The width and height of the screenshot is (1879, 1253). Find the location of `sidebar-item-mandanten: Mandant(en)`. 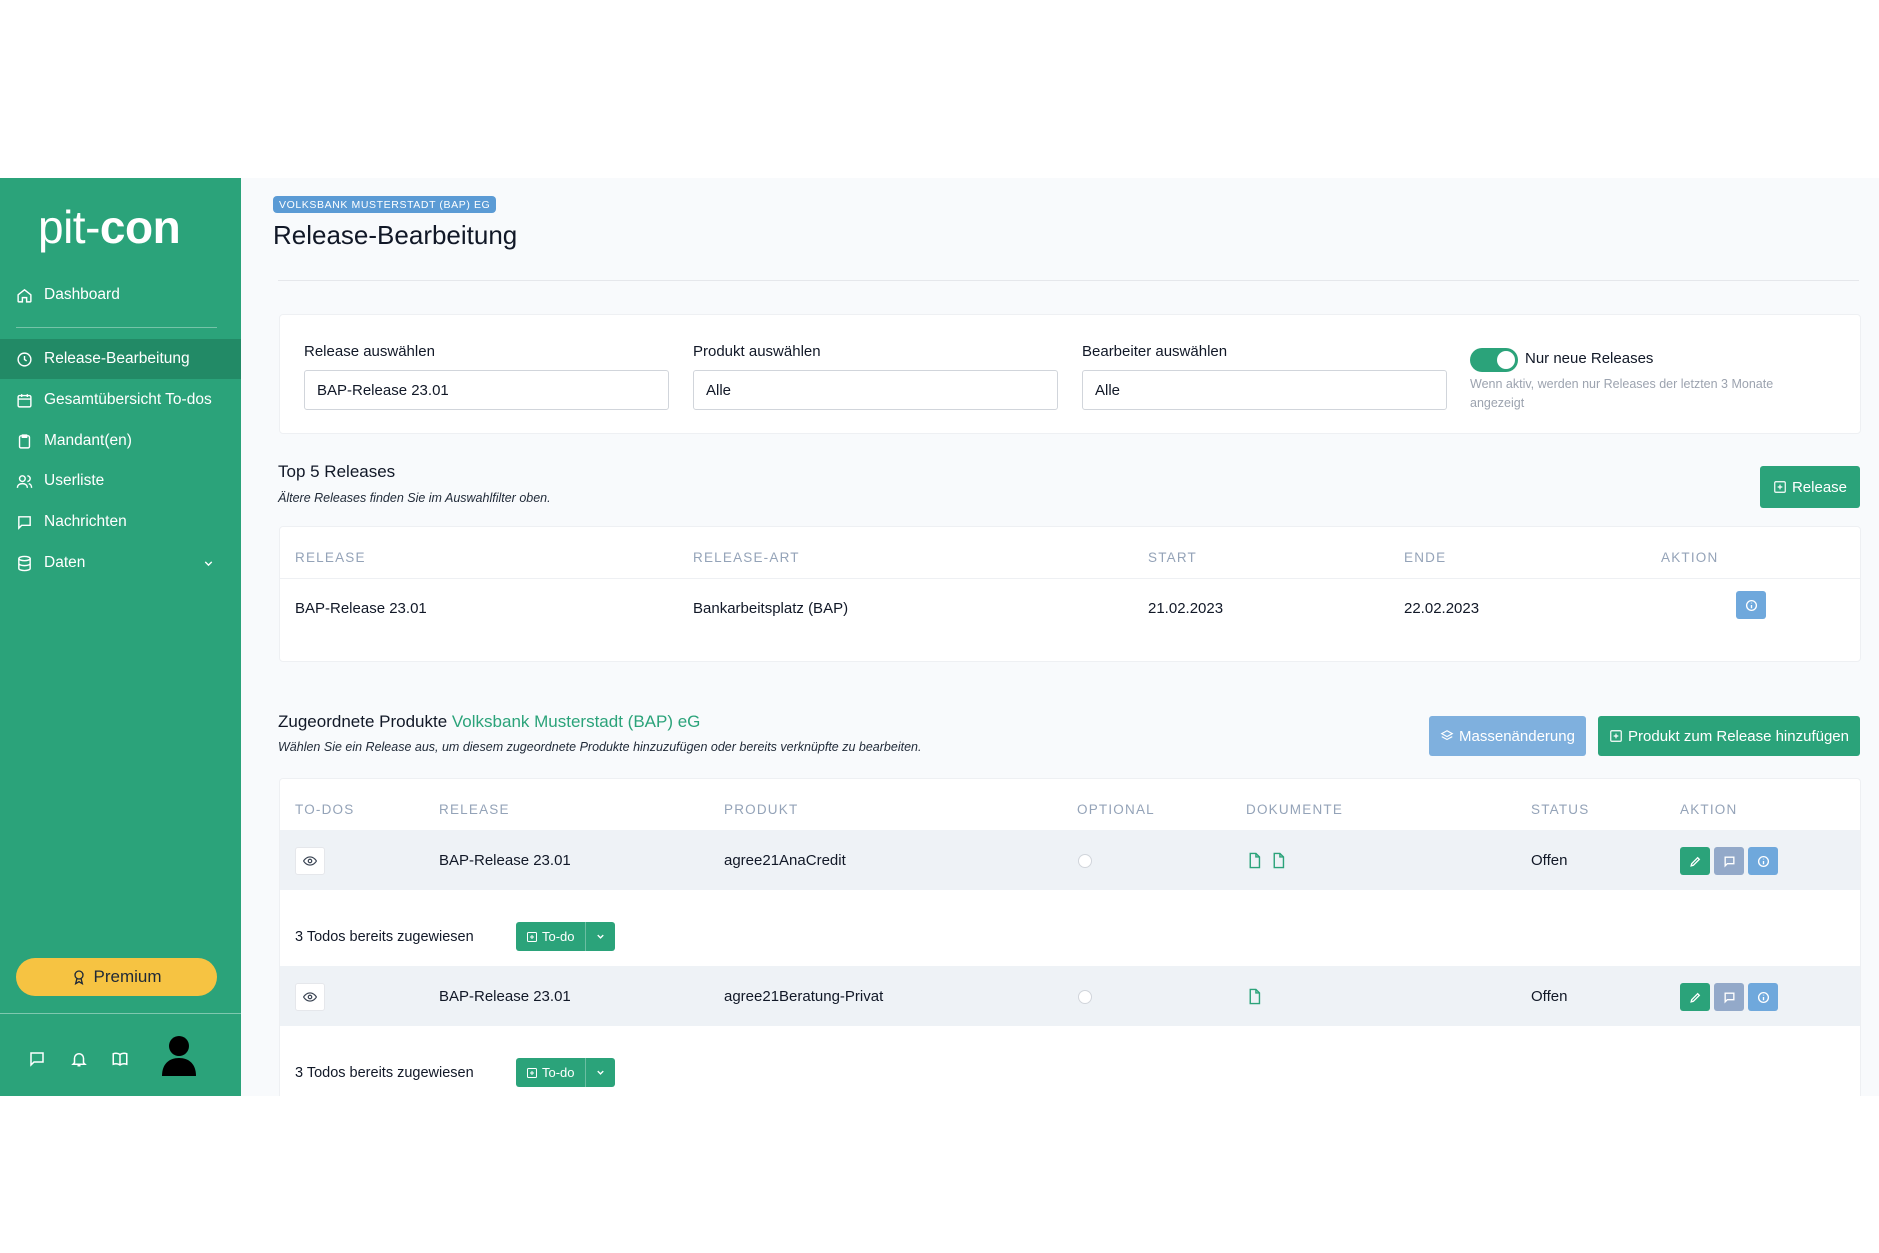

sidebar-item-mandanten: Mandant(en) is located at coordinates (120, 441).